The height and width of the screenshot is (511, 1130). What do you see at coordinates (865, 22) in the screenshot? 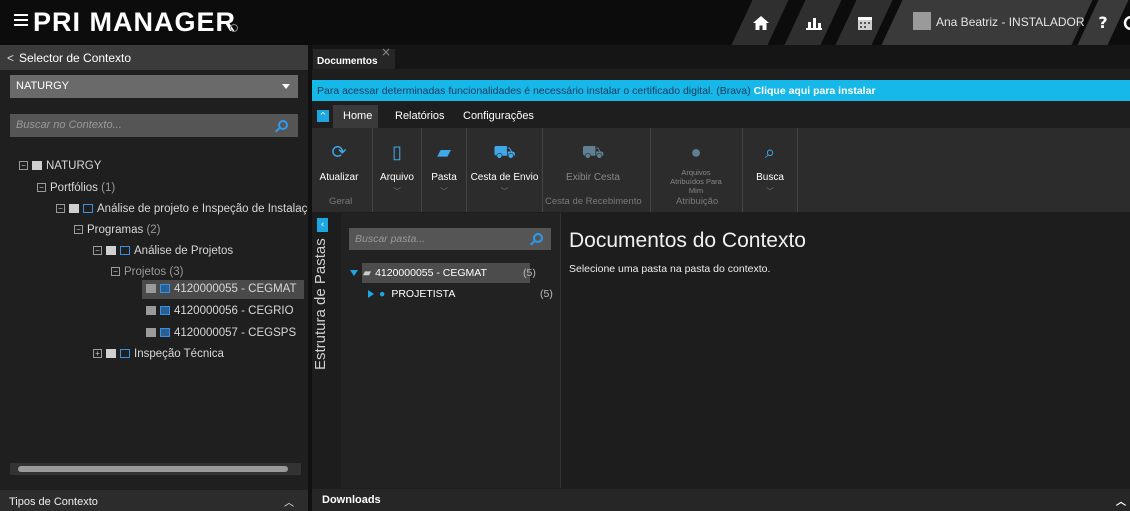
I see `calendar-icon` at bounding box center [865, 22].